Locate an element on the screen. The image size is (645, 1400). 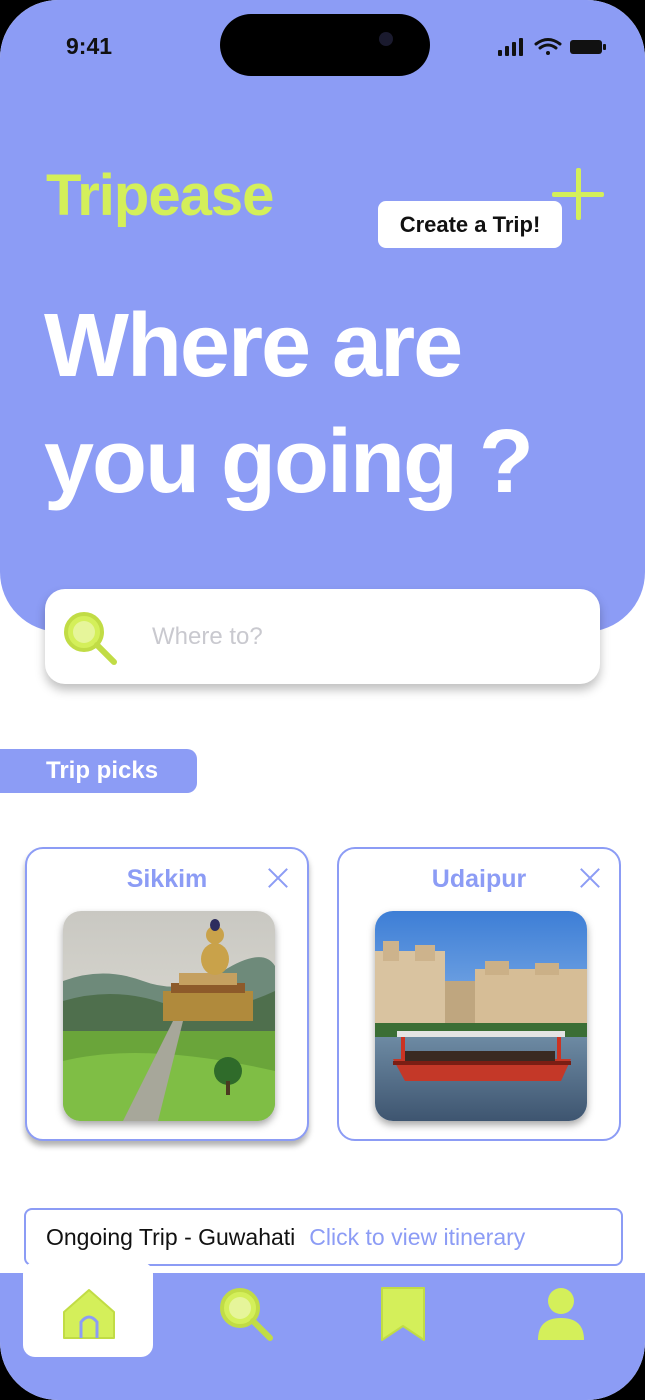
app-logo: Tripease is located at coordinates (160, 195).